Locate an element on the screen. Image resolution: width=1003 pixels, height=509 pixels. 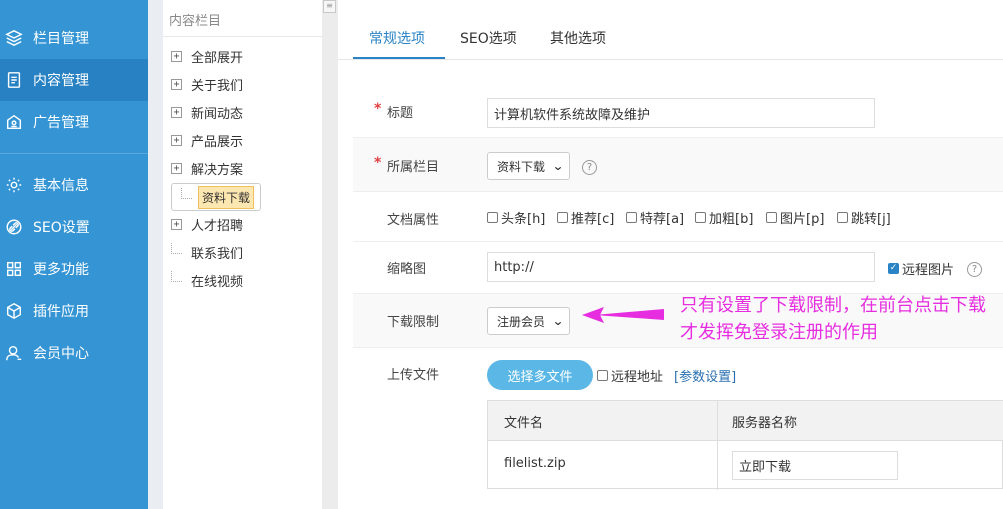
tree-divider is located at coordinates (243, 36).